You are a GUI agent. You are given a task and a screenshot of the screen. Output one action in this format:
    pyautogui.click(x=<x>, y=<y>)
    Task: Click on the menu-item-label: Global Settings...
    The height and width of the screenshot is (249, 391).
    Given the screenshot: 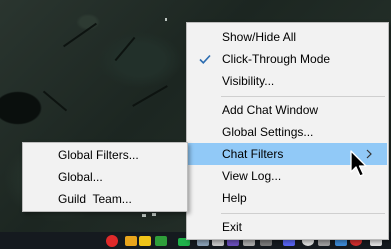 What is the action you would take?
    pyautogui.click(x=268, y=132)
    